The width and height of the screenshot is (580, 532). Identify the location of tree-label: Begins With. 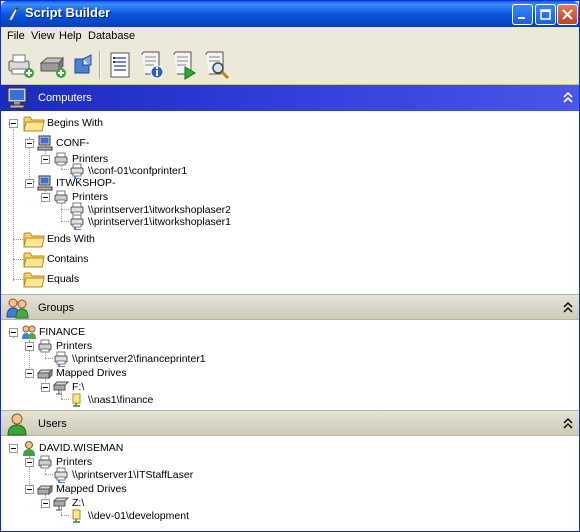
(75, 123).